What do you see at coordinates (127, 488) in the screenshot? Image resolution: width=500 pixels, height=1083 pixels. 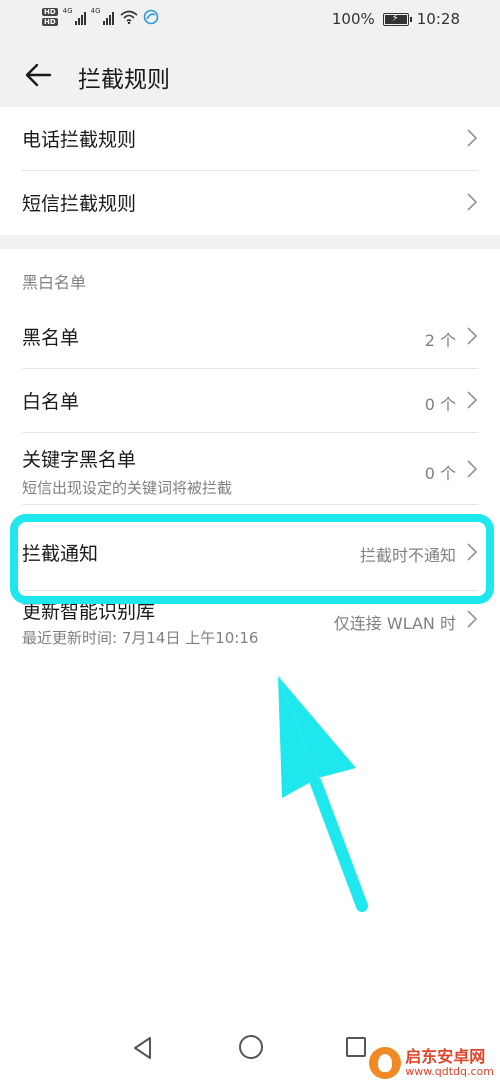 I see `keyword-blacklist-subtitle: 短信出现设定的关键词将被拦截` at bounding box center [127, 488].